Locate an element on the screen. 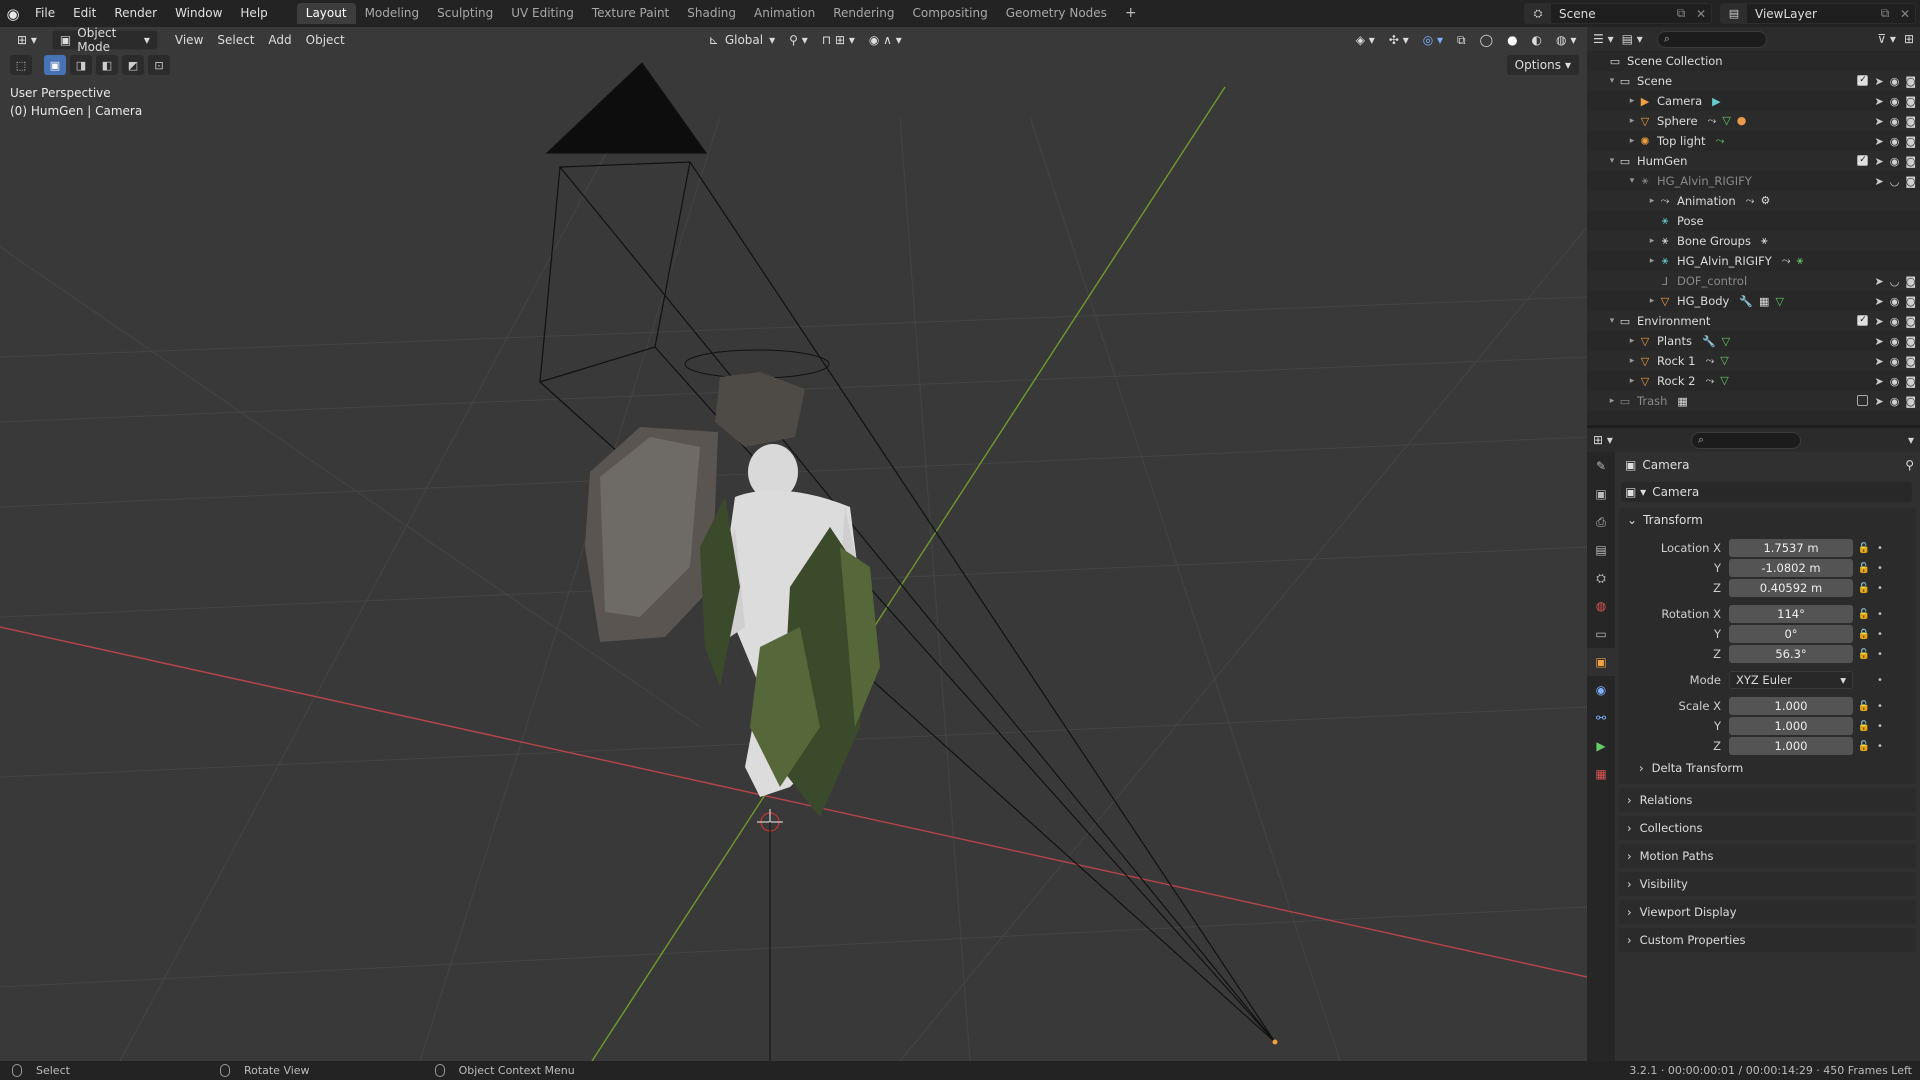  select-mode-extend-icon: ◨ is located at coordinates (81, 65).